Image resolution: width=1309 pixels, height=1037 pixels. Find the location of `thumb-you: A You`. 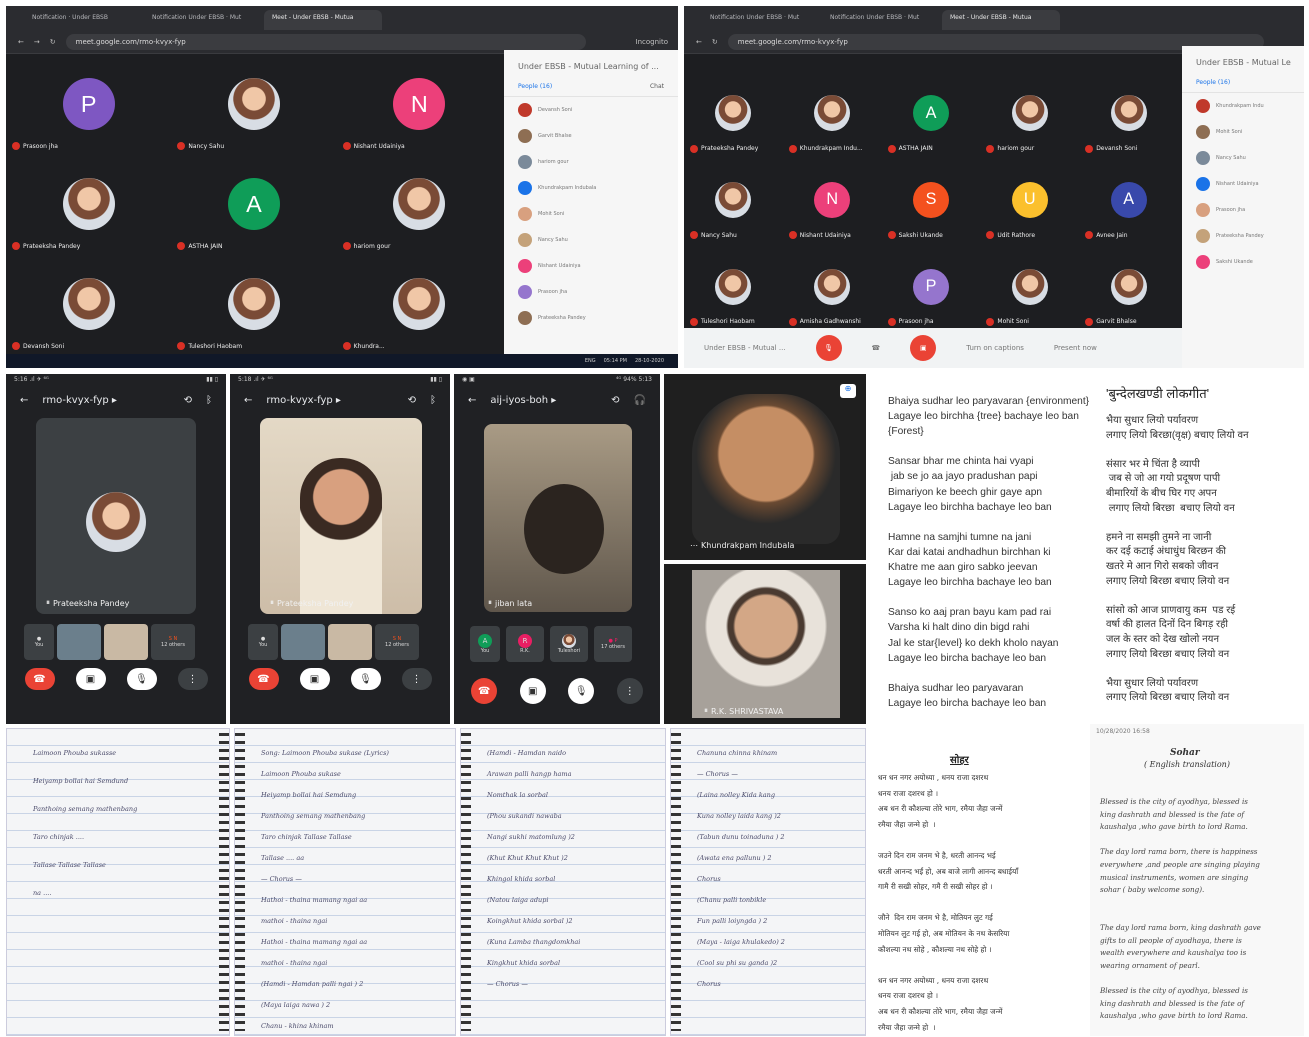

thumb-you: A You is located at coordinates (485, 644).